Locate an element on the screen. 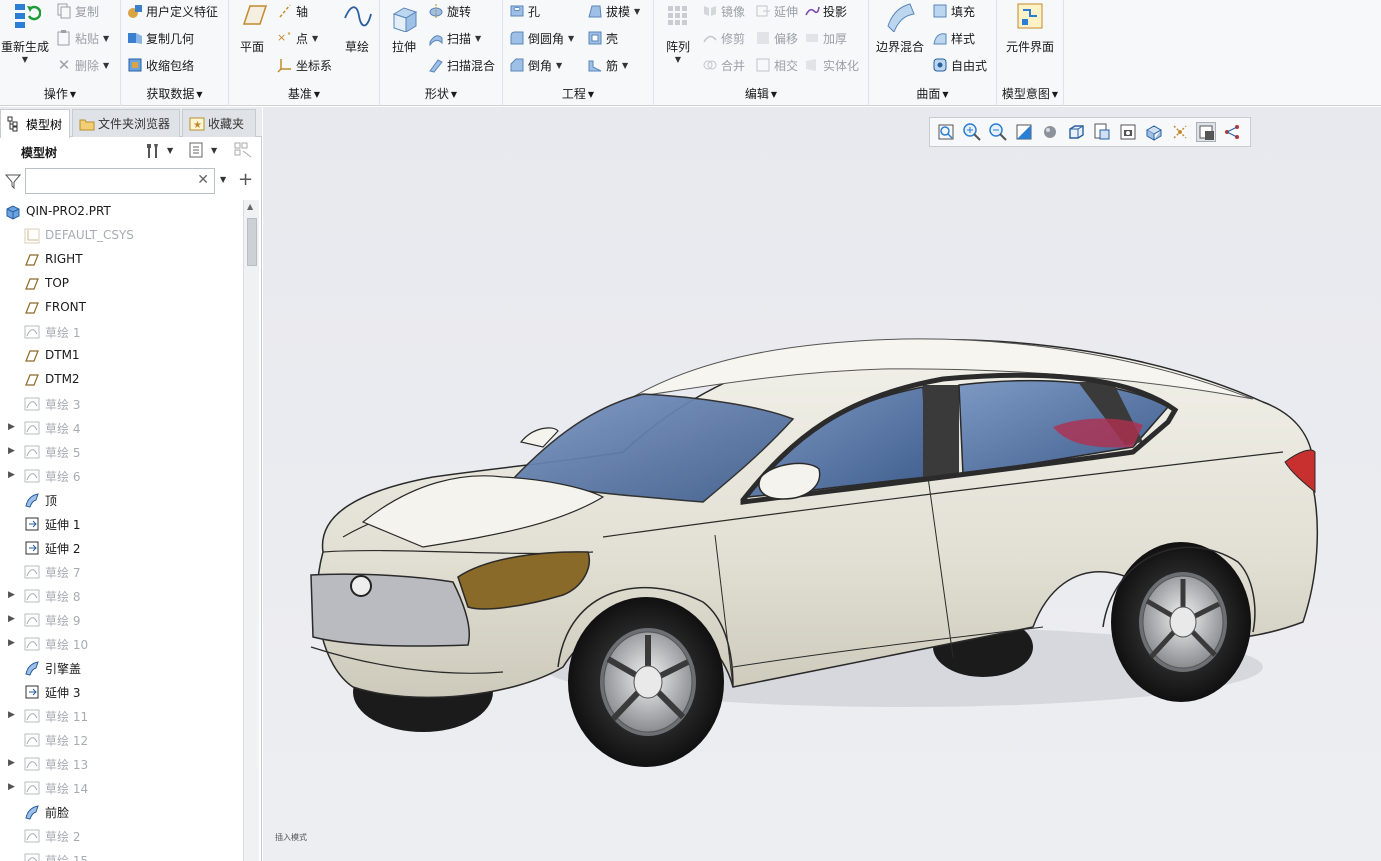 The height and width of the screenshot is (861, 1381). tree-item: 延伸 1 is located at coordinates (121, 524).